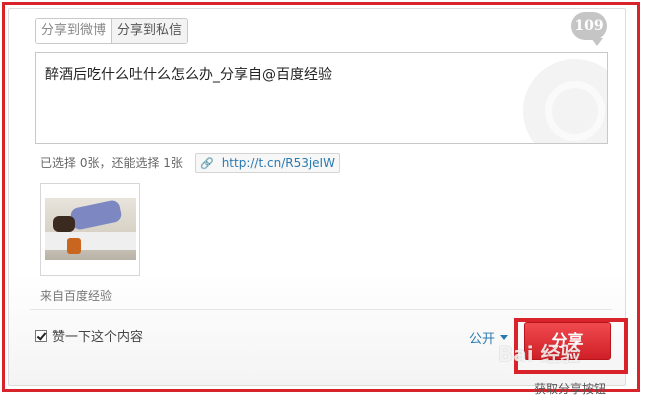 The width and height of the screenshot is (650, 400). I want to click on thumbnail-photo, so click(90, 229).